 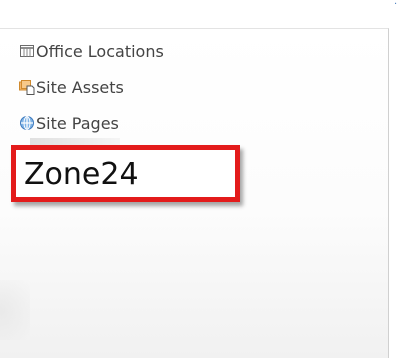 I want to click on nav-item-label: Site Pages, so click(x=77, y=123).